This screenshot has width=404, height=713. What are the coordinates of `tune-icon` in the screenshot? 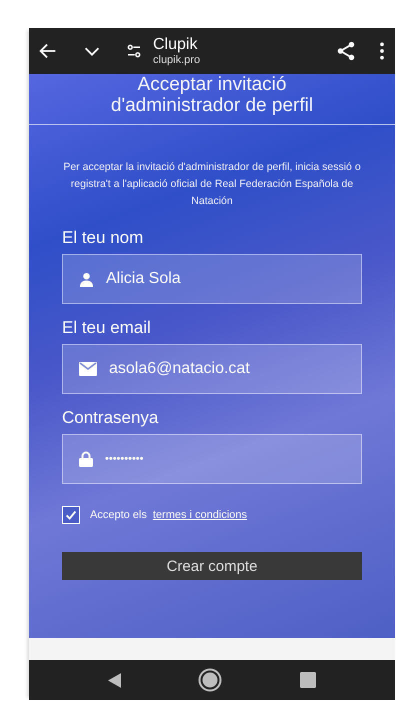 It's located at (134, 51).